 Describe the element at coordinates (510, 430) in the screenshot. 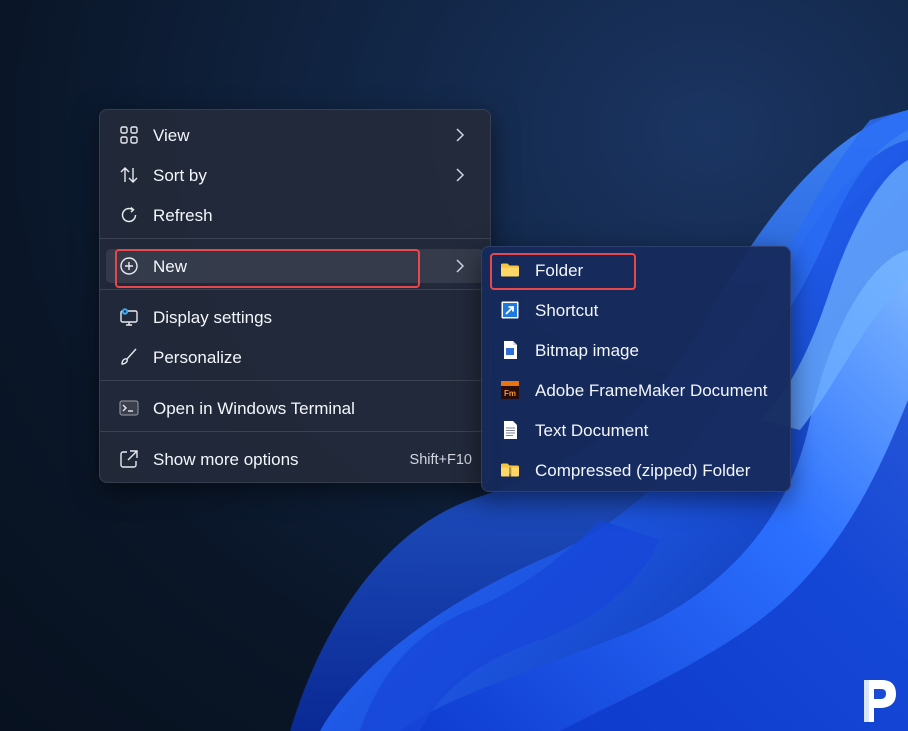

I see `text-file-icon` at that location.